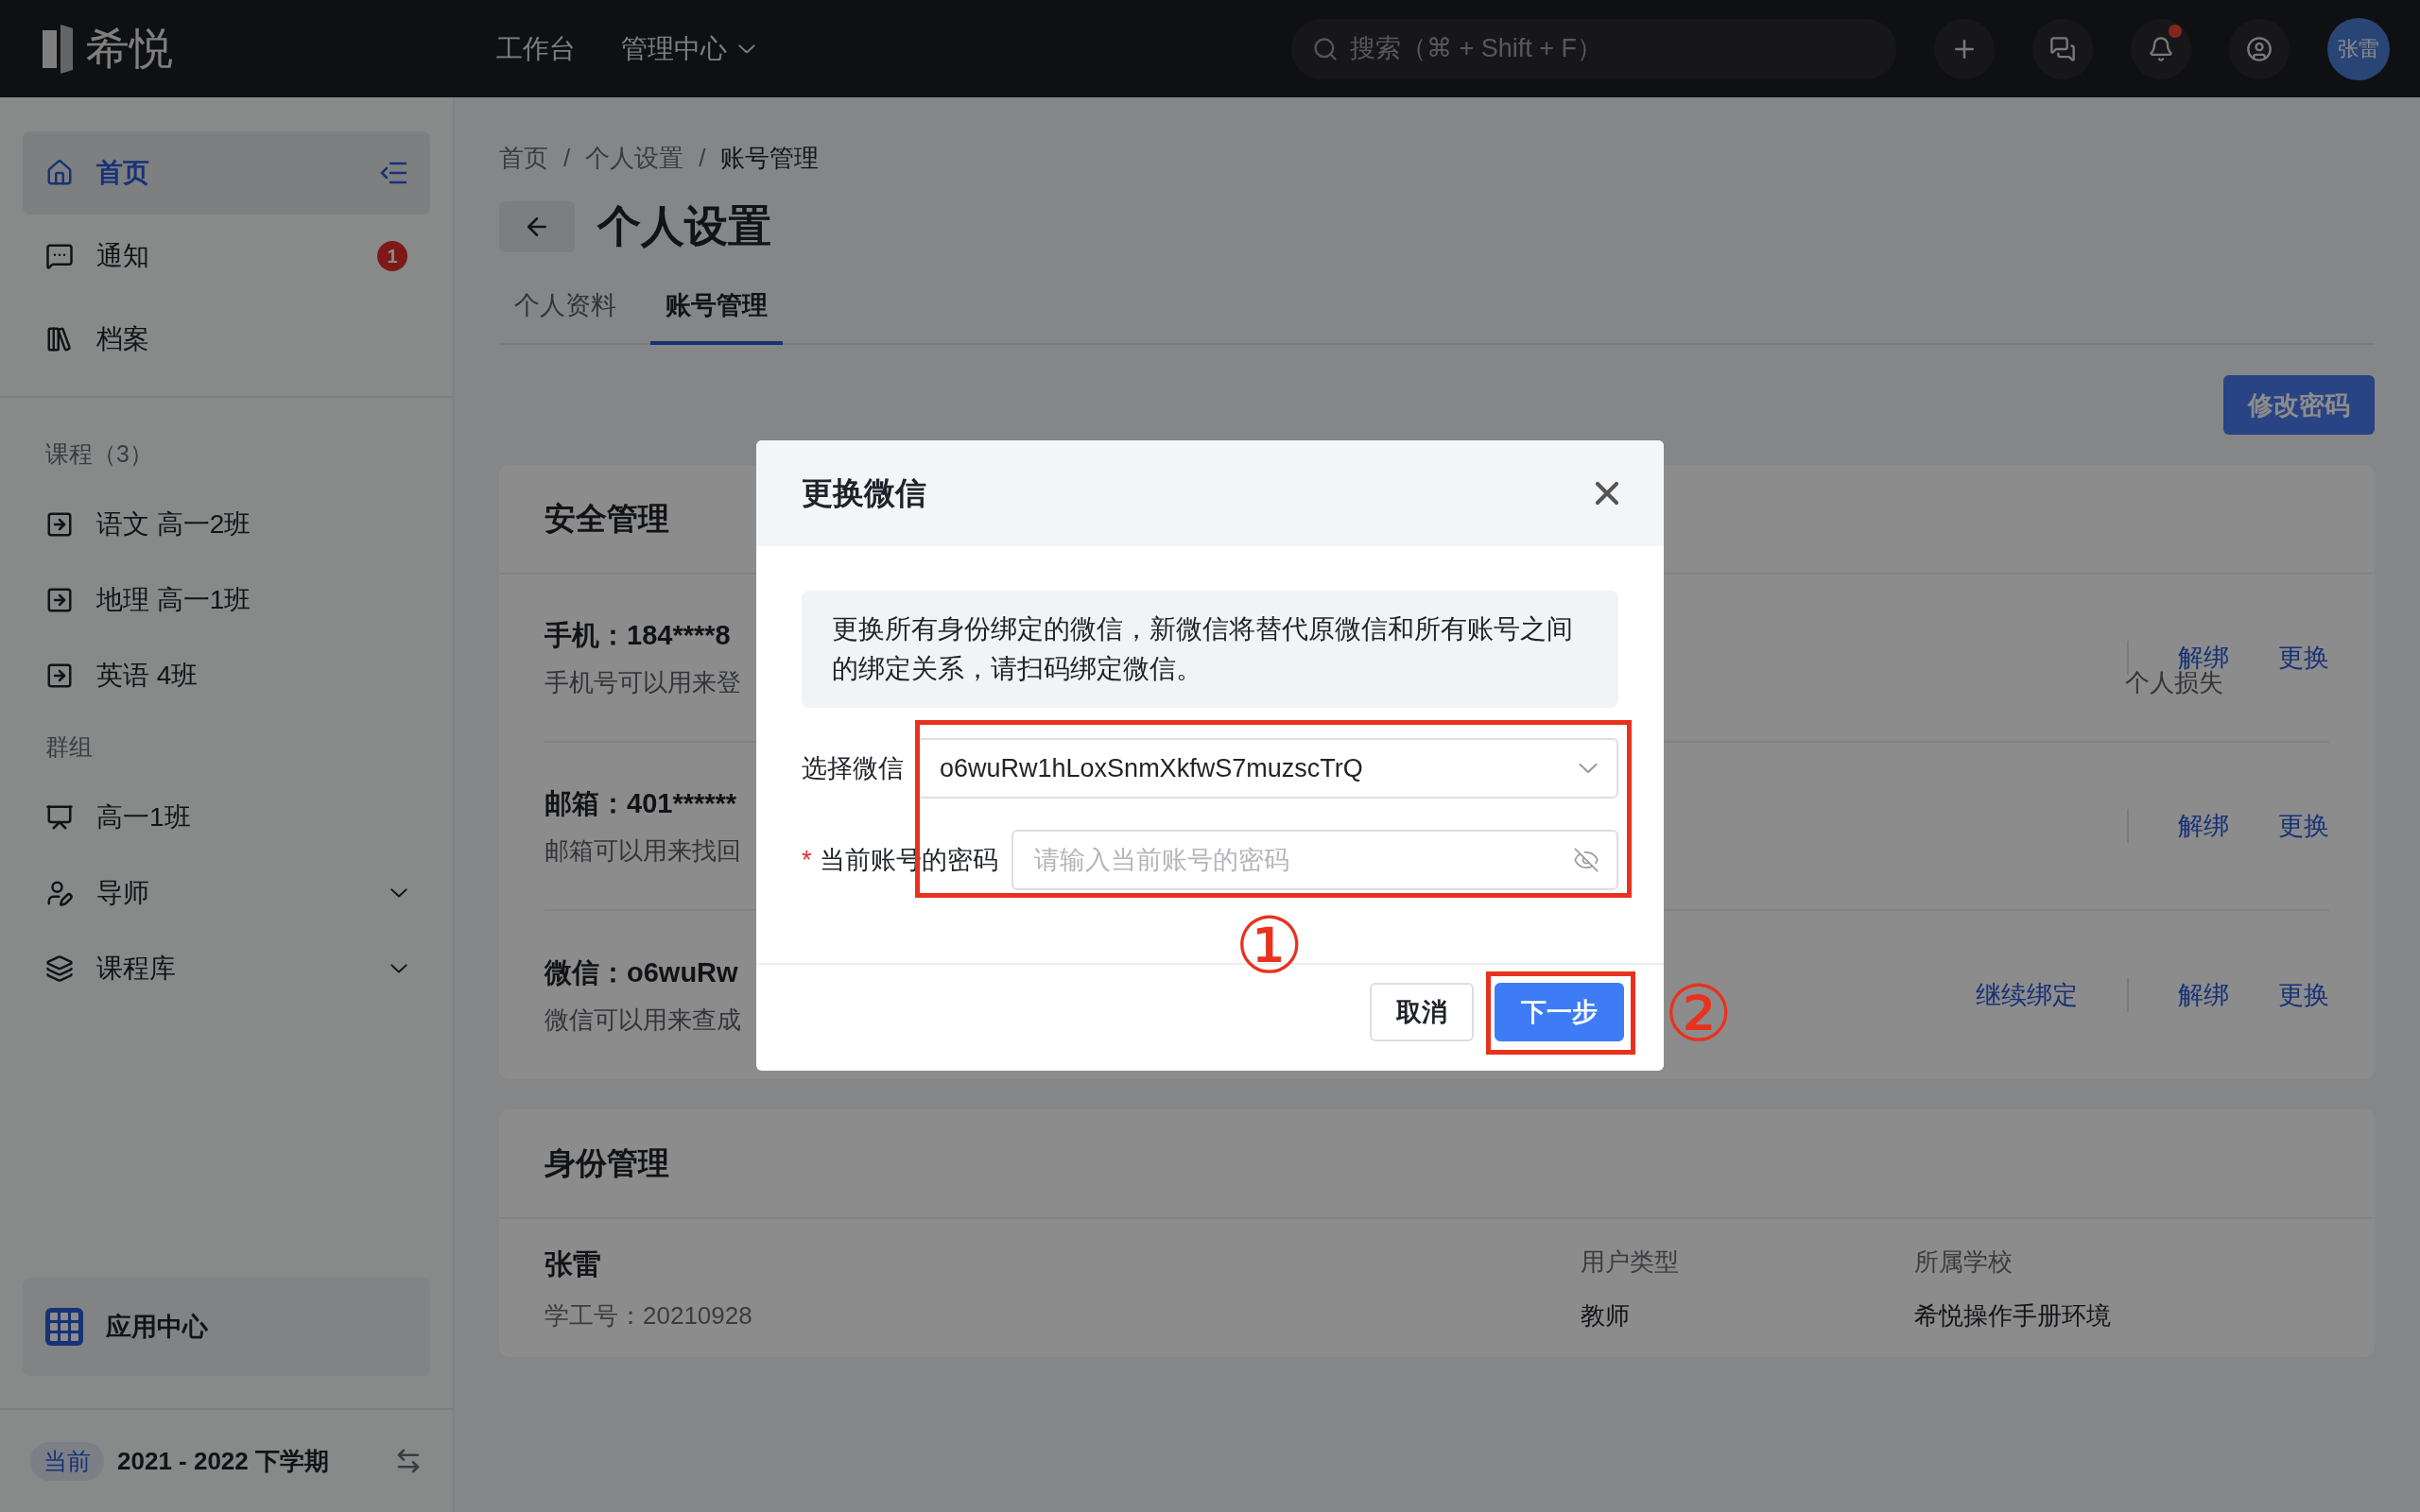 This screenshot has width=2420, height=1512. Describe the element at coordinates (2161, 48) in the screenshot. I see `bell-icon` at that location.